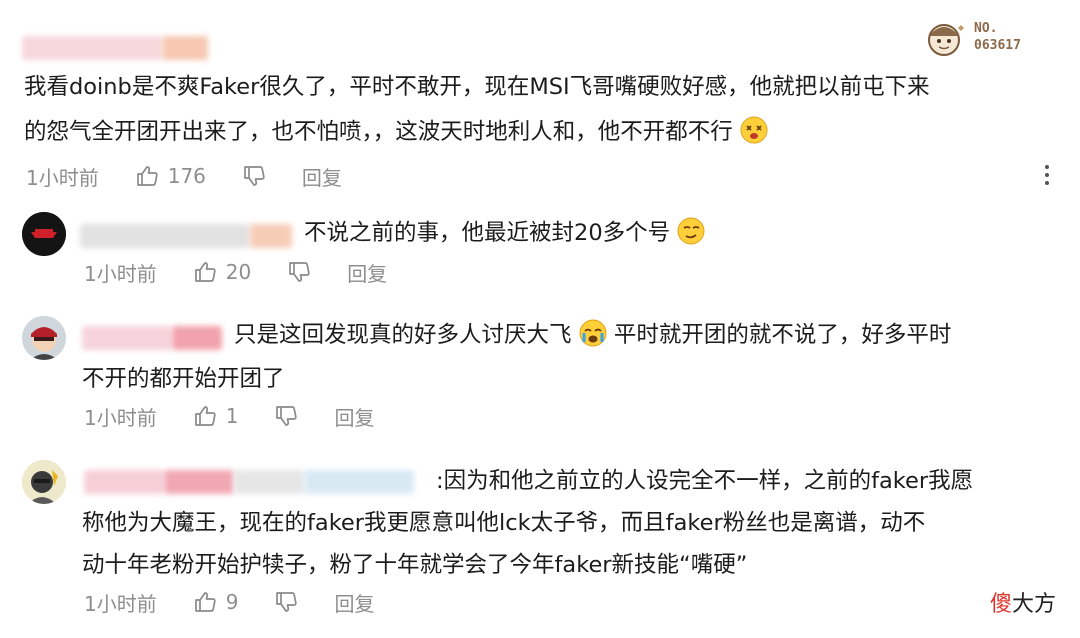 The image size is (1080, 638). What do you see at coordinates (222, 272) in the screenshot?
I see `like-button: 20` at bounding box center [222, 272].